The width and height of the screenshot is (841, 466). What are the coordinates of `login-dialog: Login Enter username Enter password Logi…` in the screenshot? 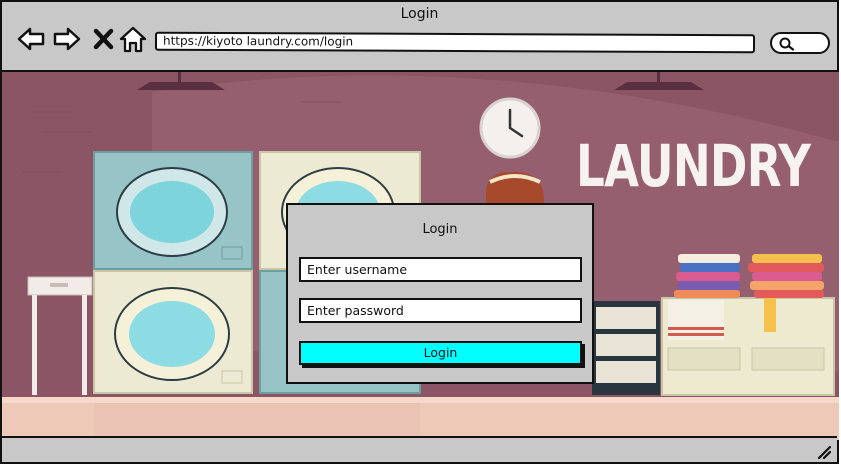 It's located at (440, 293).